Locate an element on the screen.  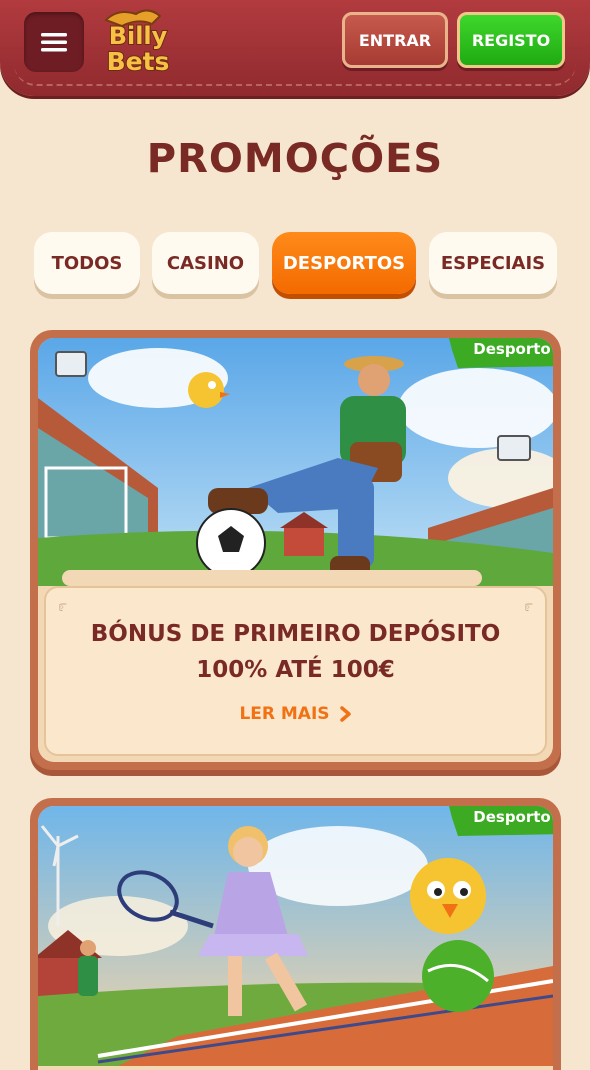
promo-title: BÓNUS DE PRIMEIRO DEPÓSITO 100% ATÉ 100€ is located at coordinates (295, 652).